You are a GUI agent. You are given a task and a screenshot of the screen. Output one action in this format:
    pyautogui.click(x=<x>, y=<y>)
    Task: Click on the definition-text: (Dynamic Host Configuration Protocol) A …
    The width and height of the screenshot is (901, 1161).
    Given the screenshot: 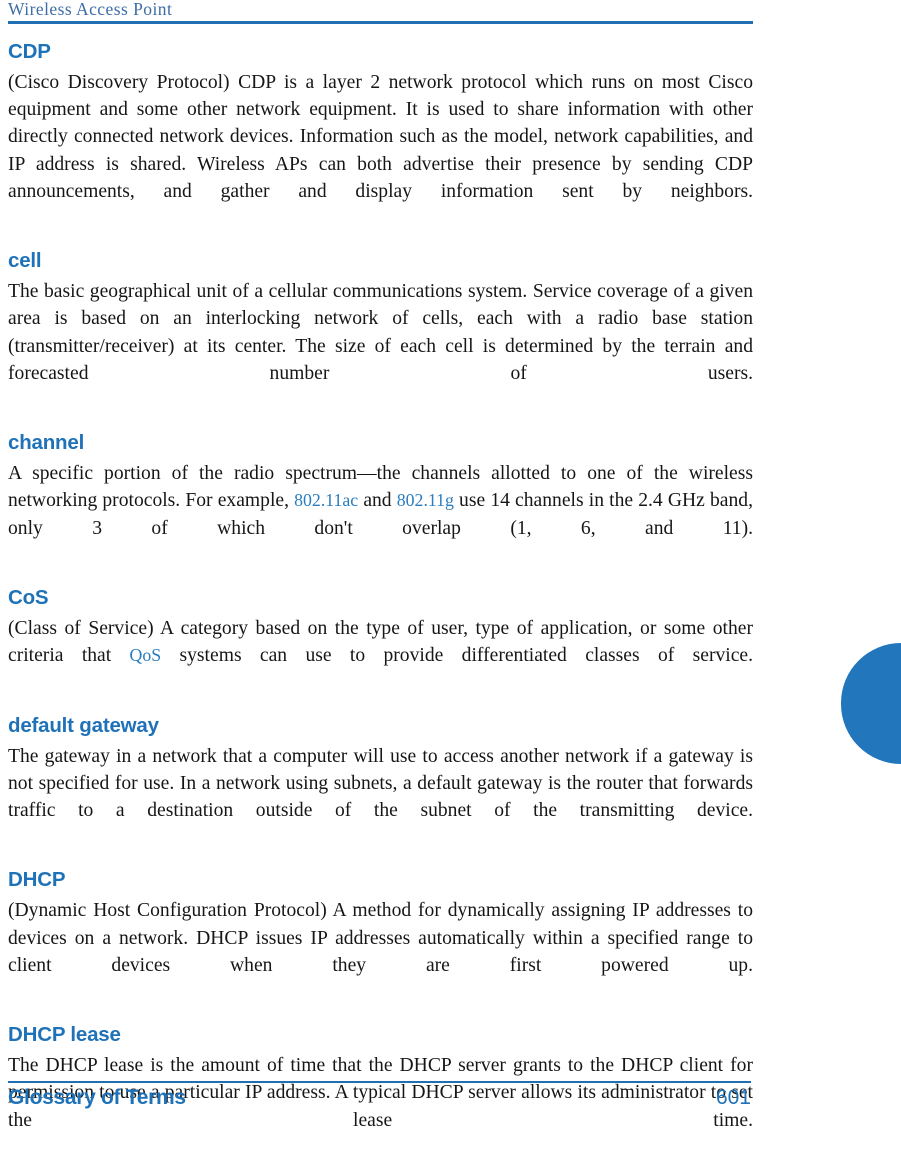 What is the action you would take?
    pyautogui.click(x=380, y=938)
    